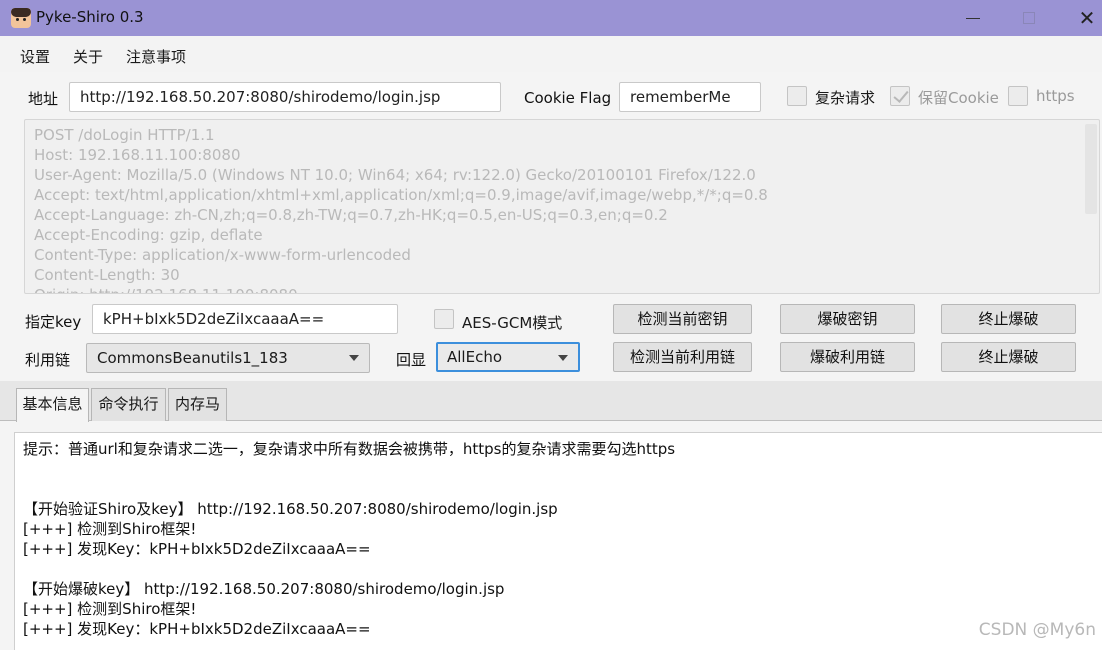 The height and width of the screenshot is (650, 1102). Describe the element at coordinates (21, 18) in the screenshot. I see `app-logo-icon` at that location.